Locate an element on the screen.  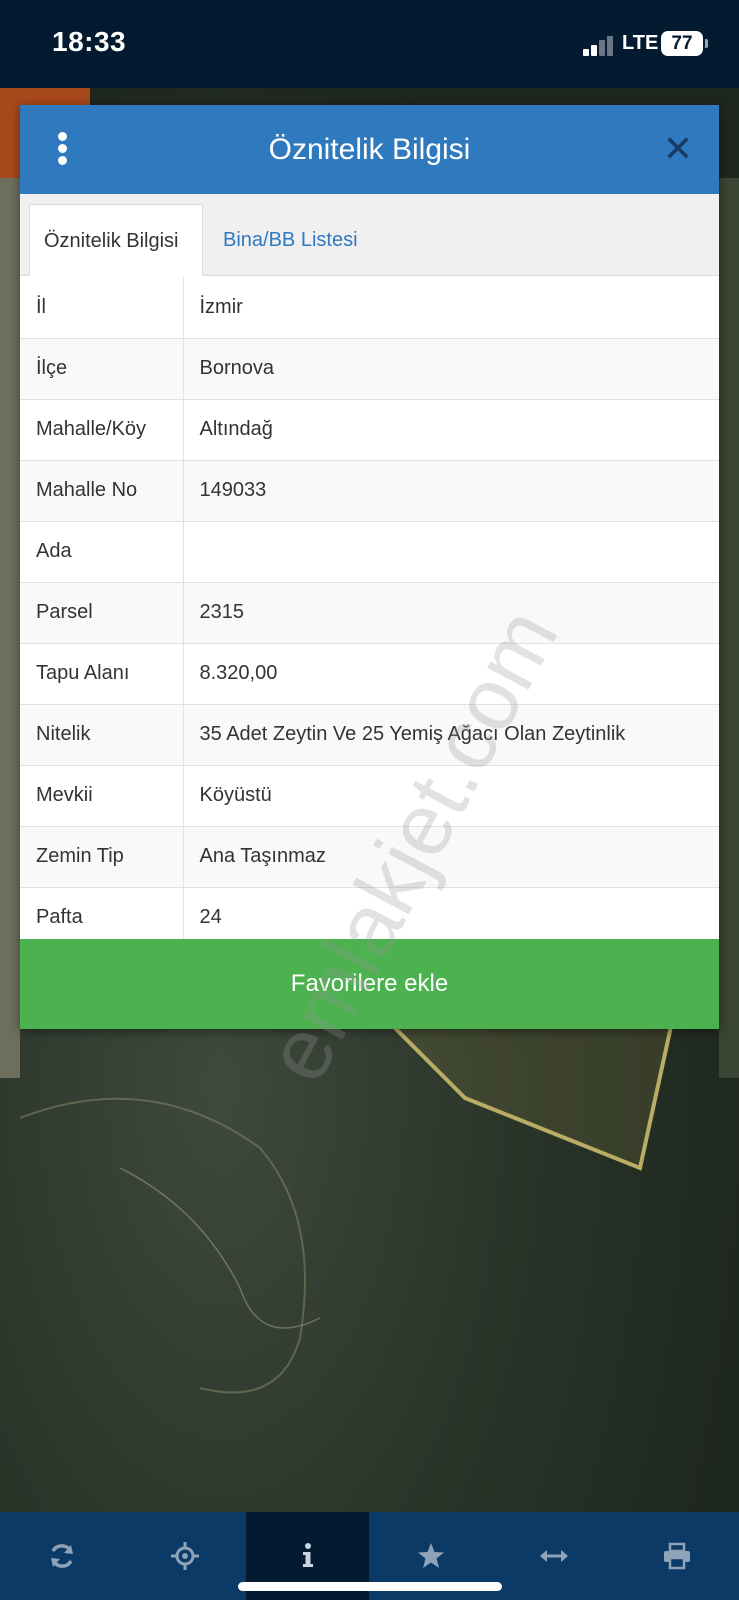
table-row: Mevkii Köyüstü is located at coordinates (369, 796).